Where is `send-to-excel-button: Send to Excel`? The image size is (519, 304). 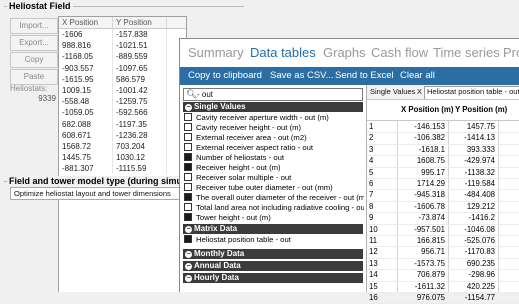
send-to-excel-button: Send to Excel is located at coordinates (364, 75).